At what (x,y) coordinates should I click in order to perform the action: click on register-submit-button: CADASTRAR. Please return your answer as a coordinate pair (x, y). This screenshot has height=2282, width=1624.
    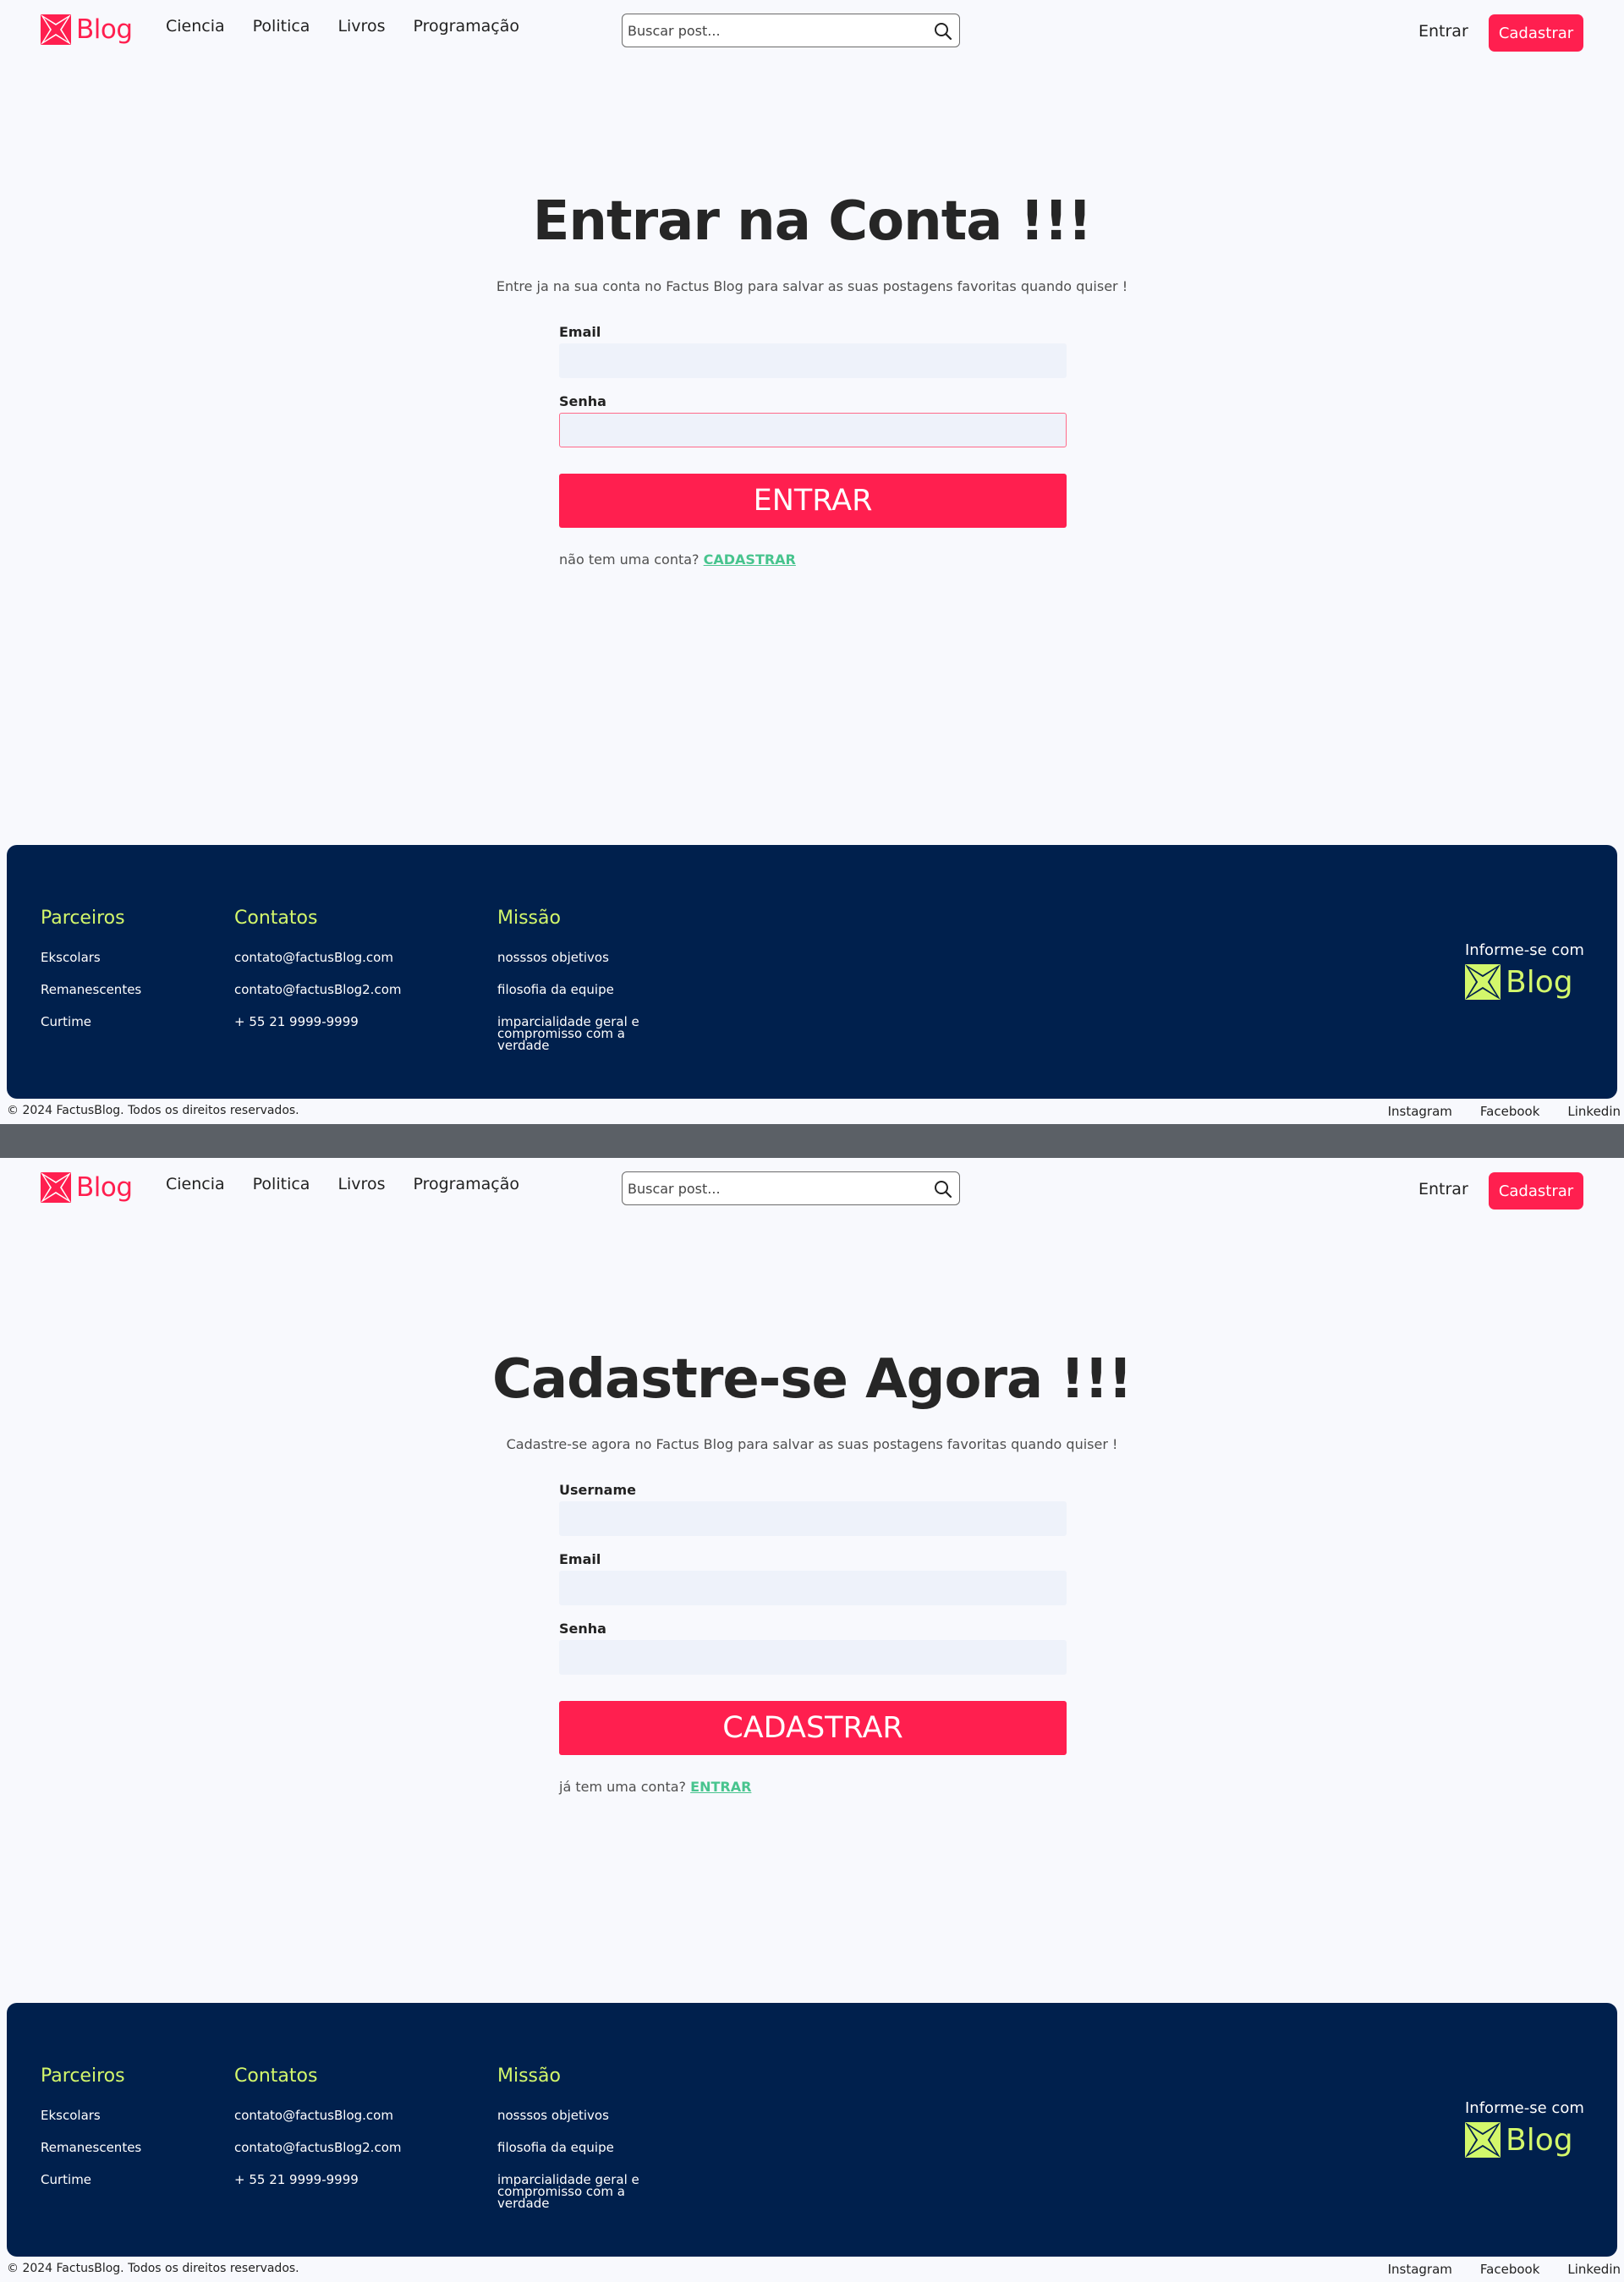
    Looking at the image, I should click on (813, 1728).